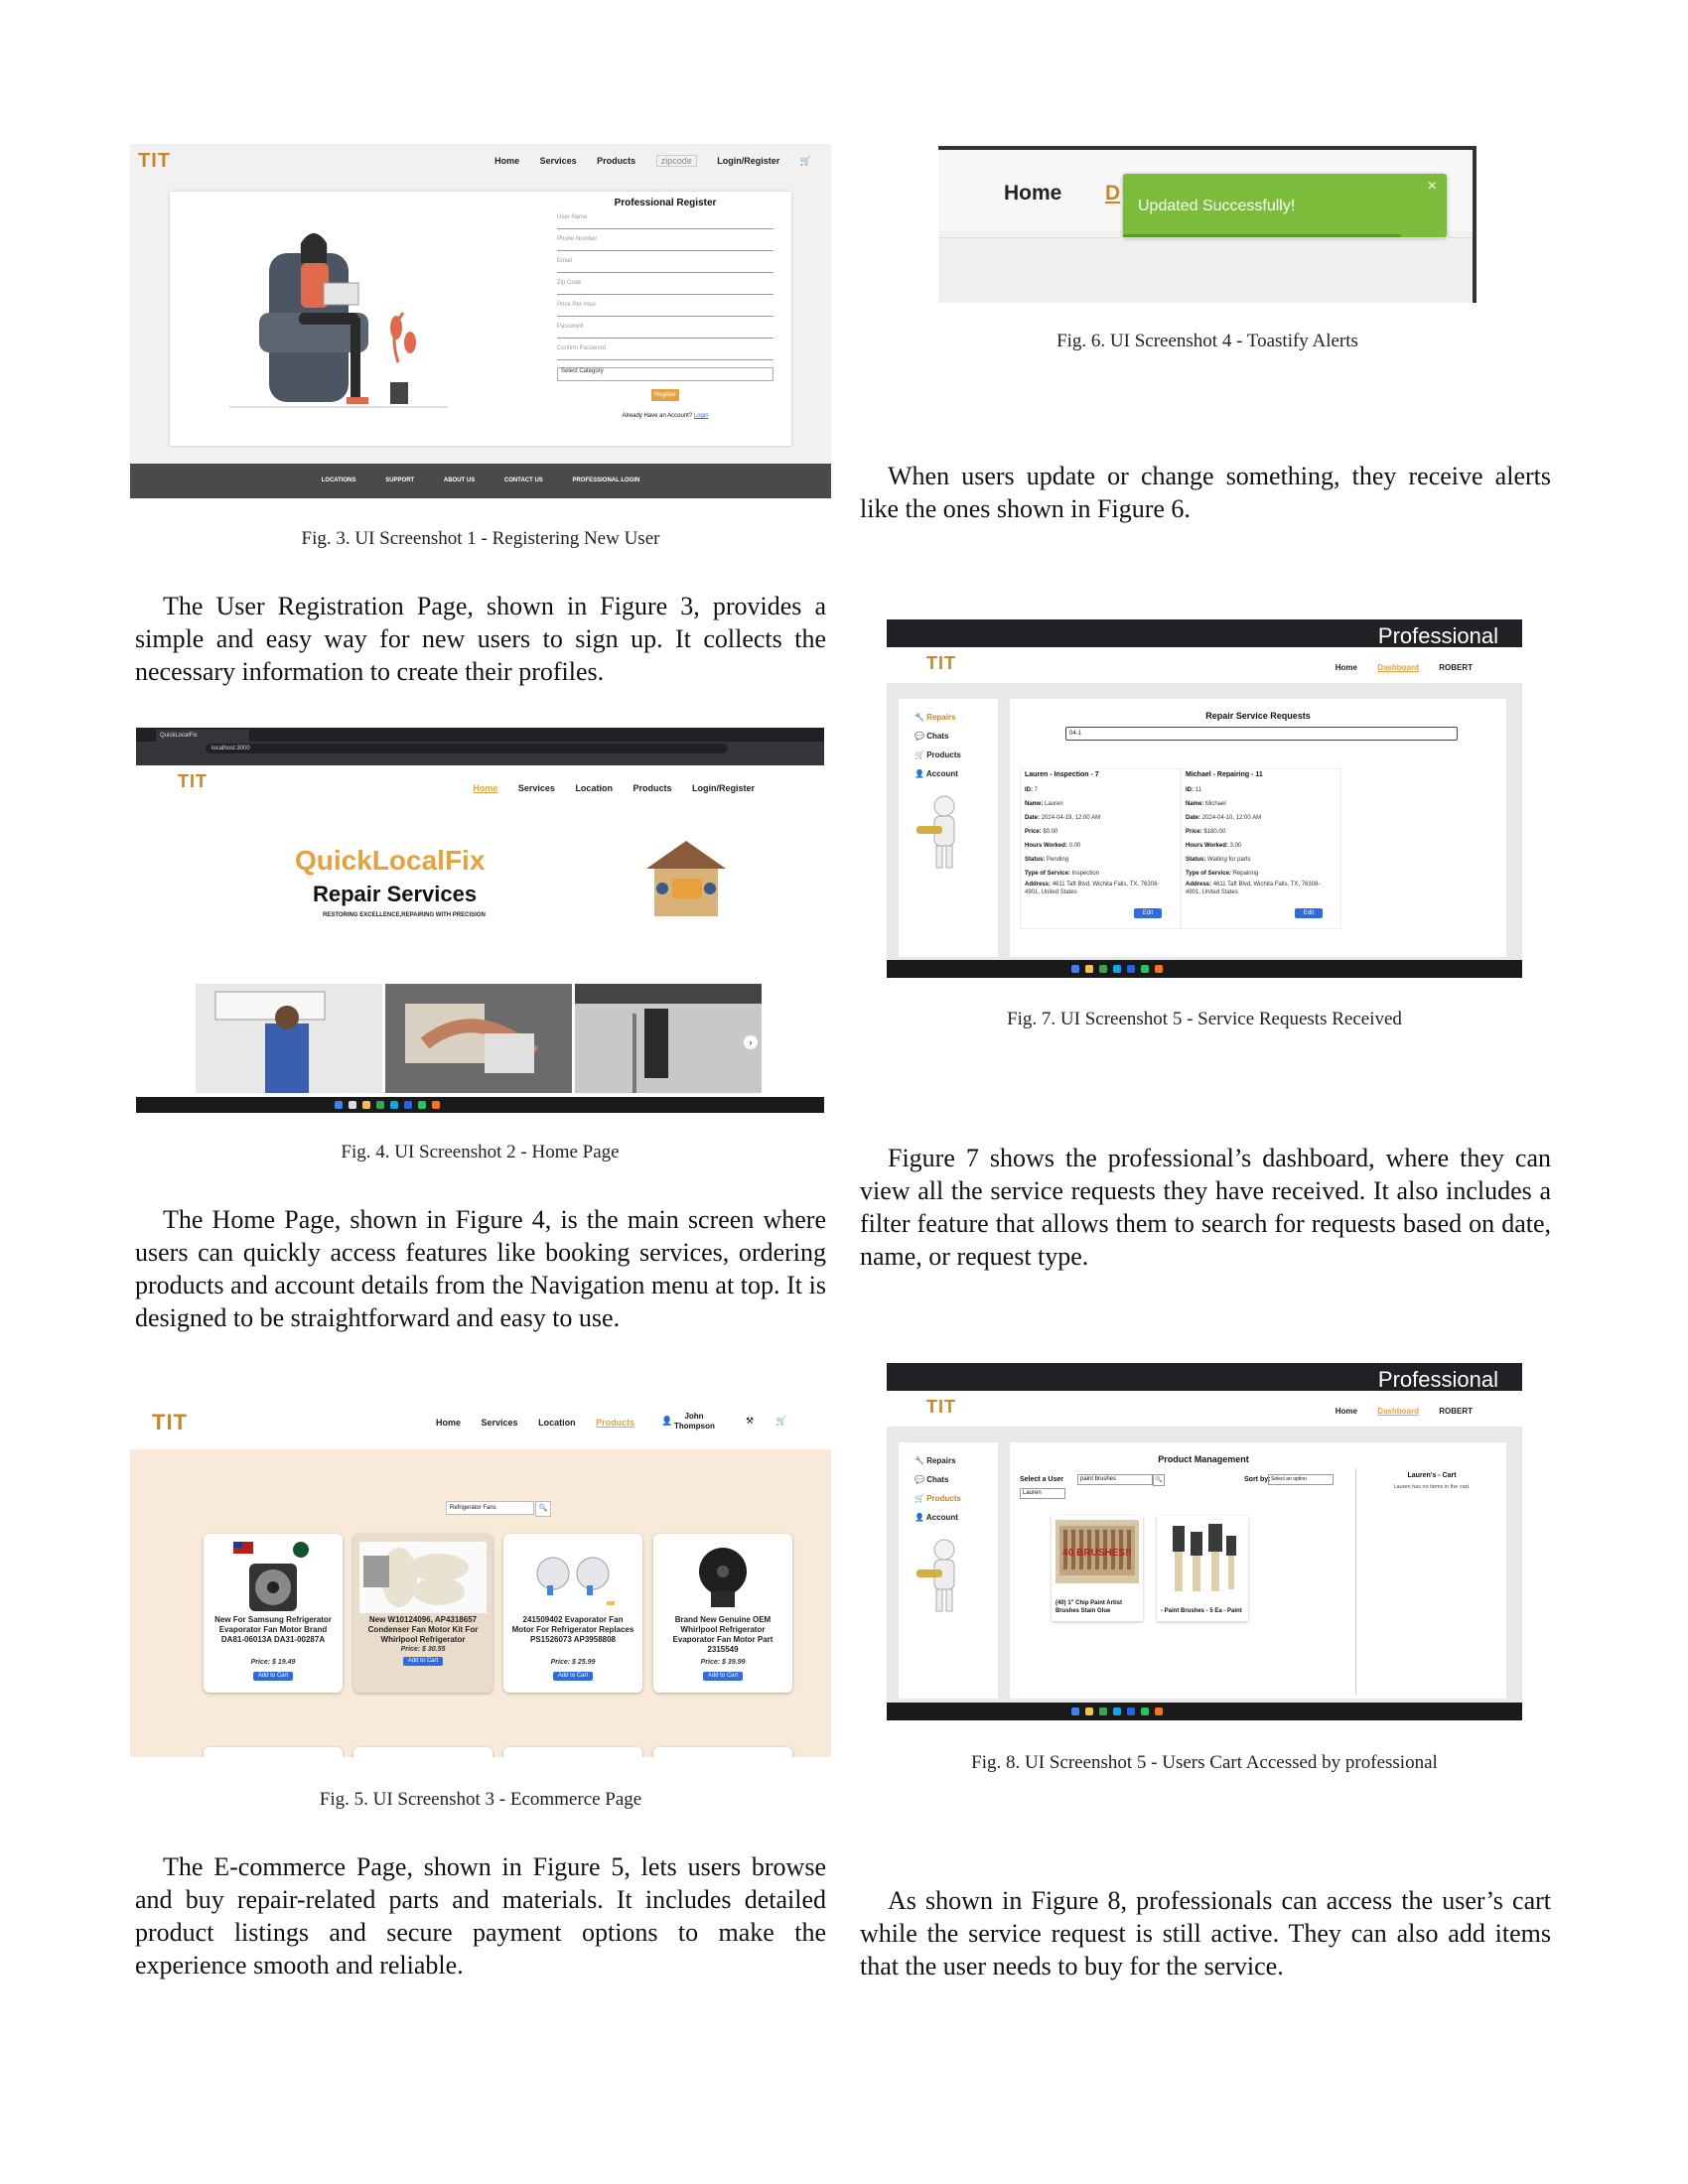 Image resolution: width=1688 pixels, height=2184 pixels. Describe the element at coordinates (665, 395) in the screenshot. I see `register-button: Register` at that location.